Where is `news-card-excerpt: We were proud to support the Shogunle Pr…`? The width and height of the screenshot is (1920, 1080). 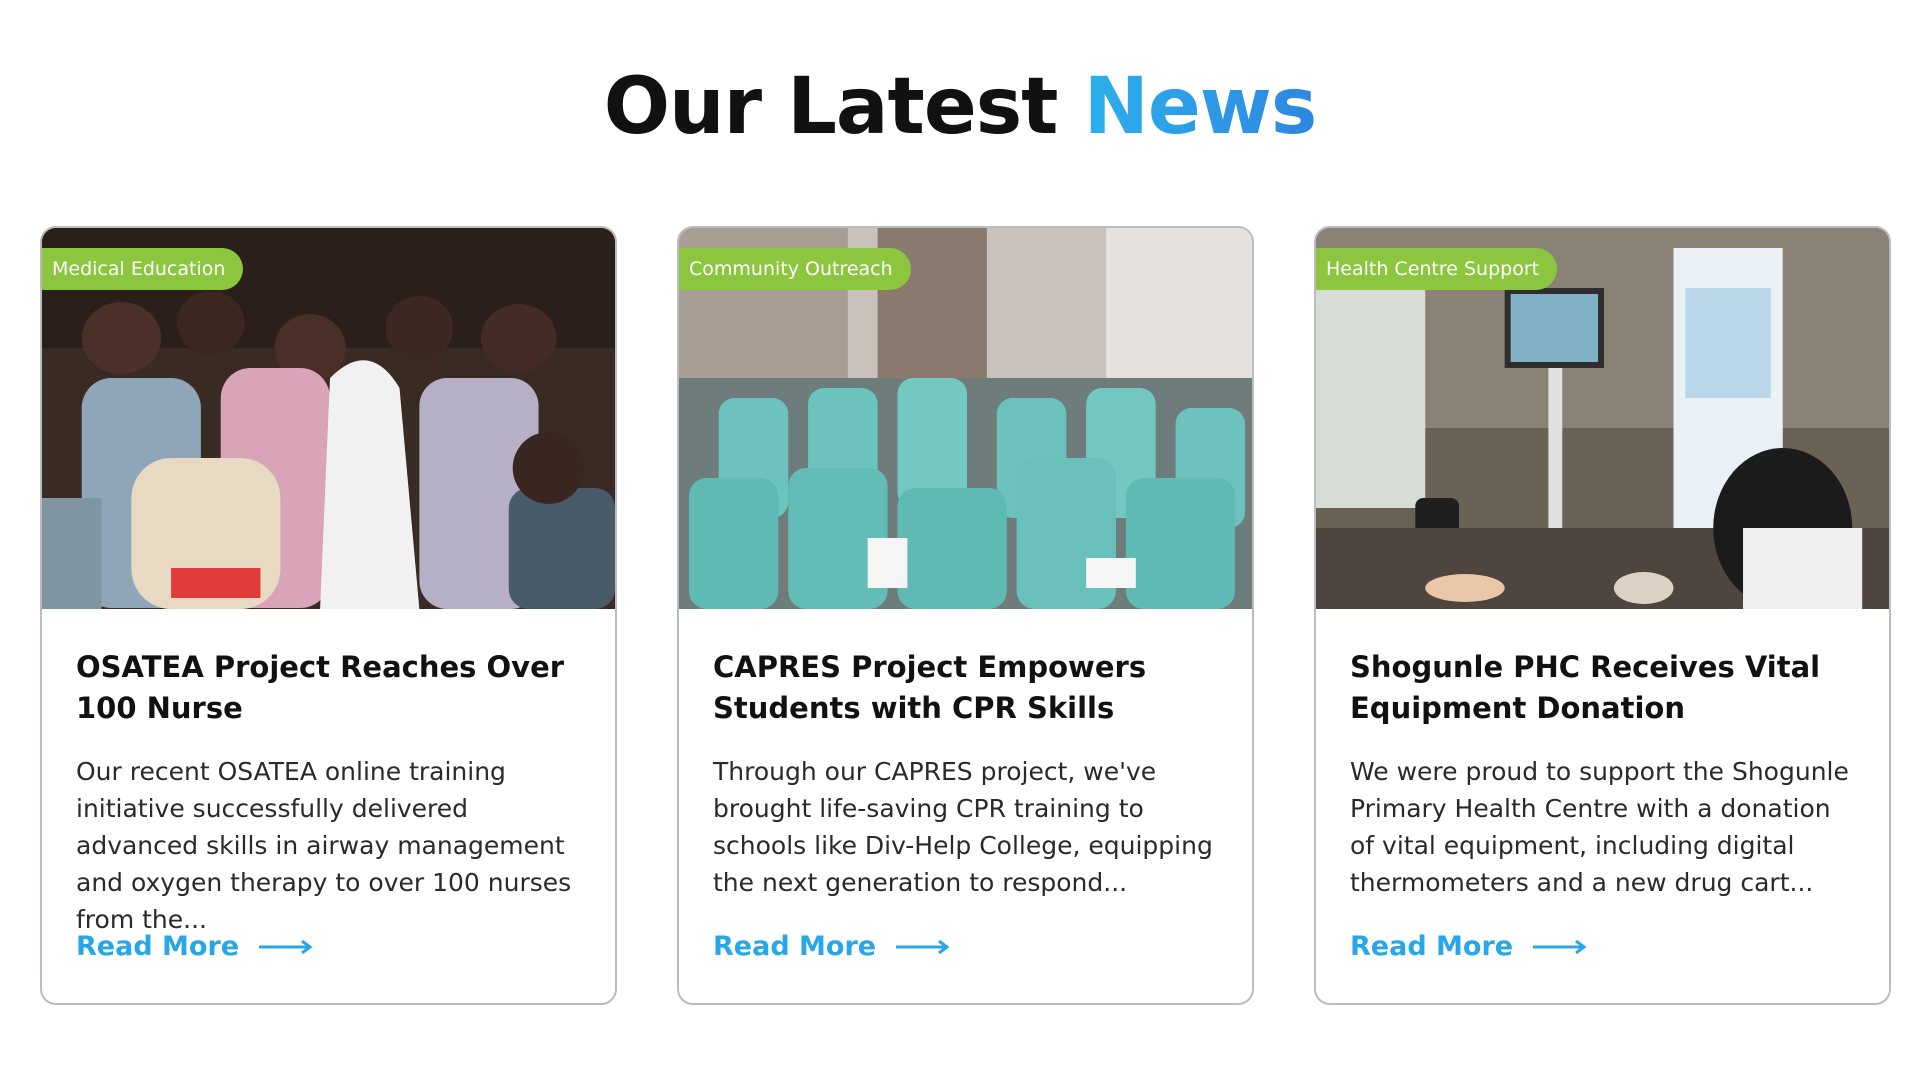
news-card-excerpt: We were proud to support the Shogunle Pr… is located at coordinates (1599, 827).